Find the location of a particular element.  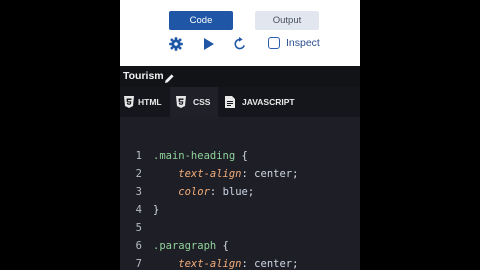

tab-javascript: JAVASCRIPT is located at coordinates (265, 102).